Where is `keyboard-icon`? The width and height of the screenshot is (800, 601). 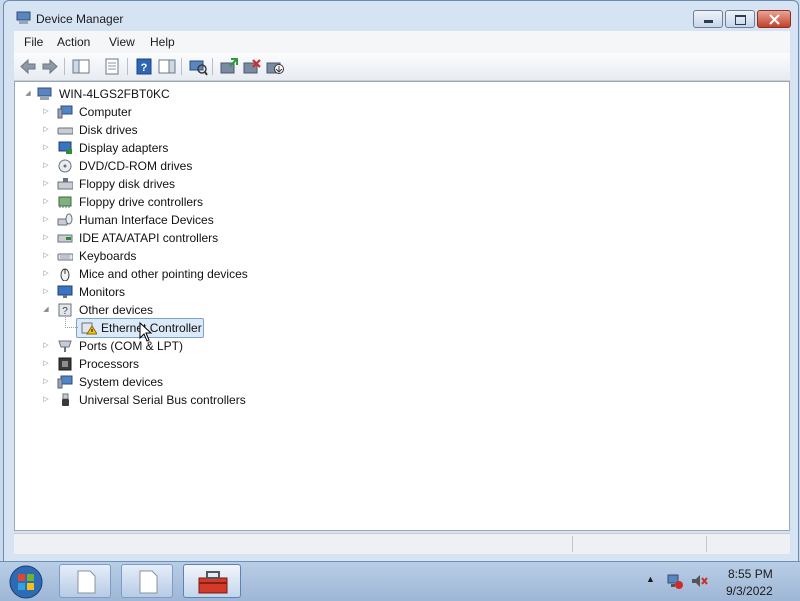 keyboard-icon is located at coordinates (65, 257).